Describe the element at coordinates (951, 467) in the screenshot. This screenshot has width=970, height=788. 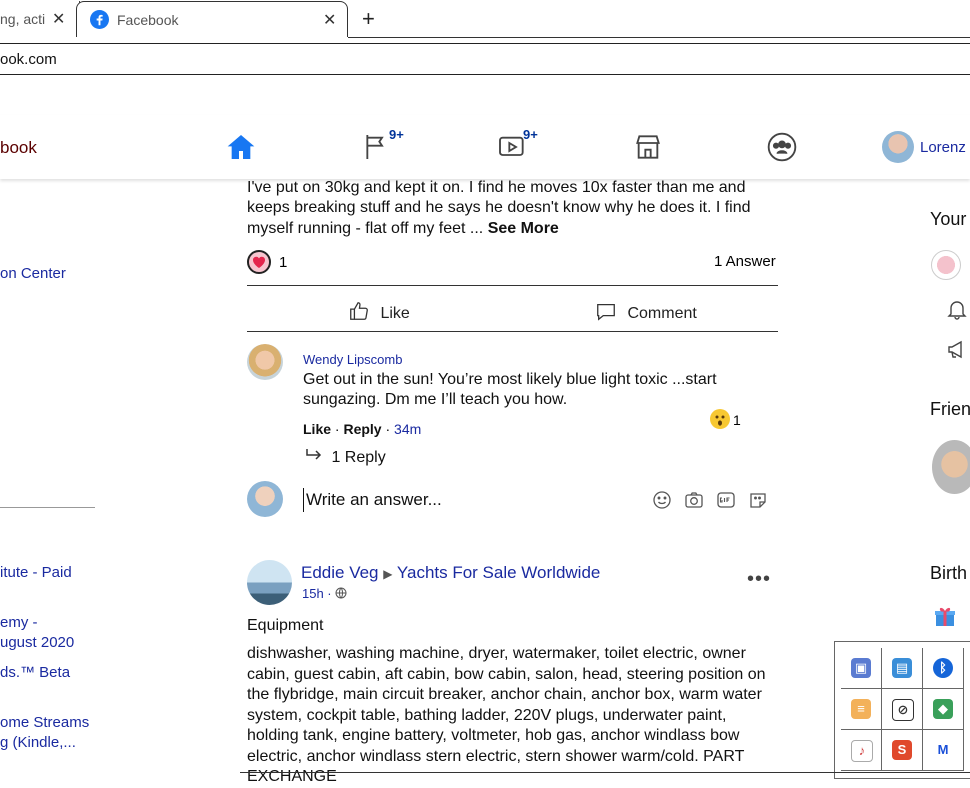
I see `friend-avatar` at that location.